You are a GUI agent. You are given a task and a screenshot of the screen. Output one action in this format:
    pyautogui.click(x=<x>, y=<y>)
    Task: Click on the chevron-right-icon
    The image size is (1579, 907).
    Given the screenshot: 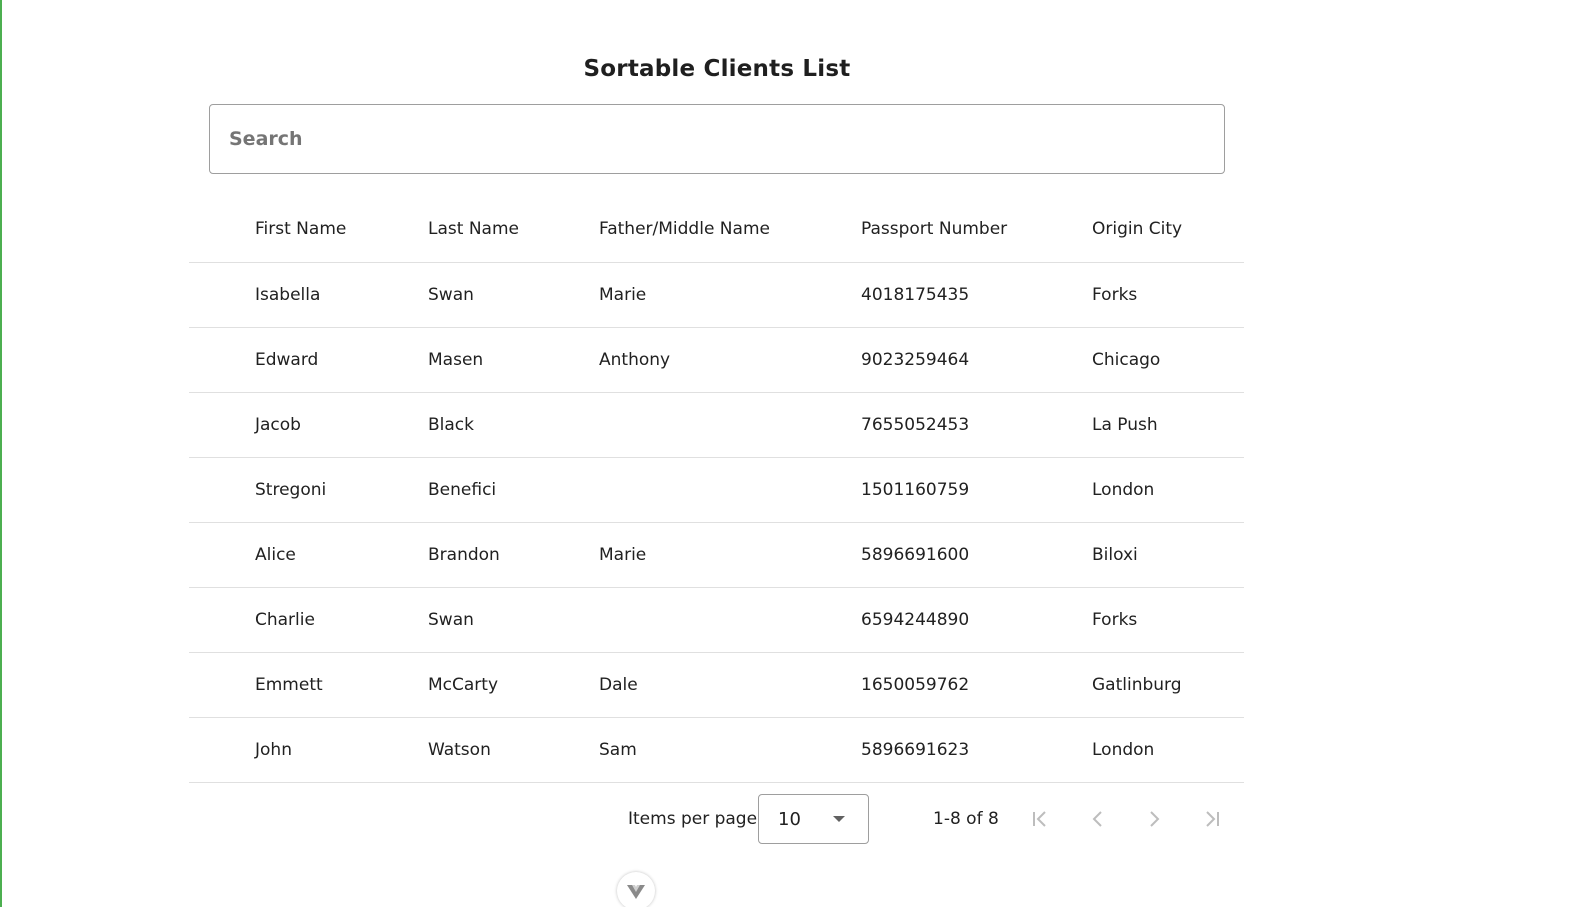 What is the action you would take?
    pyautogui.click(x=1155, y=819)
    